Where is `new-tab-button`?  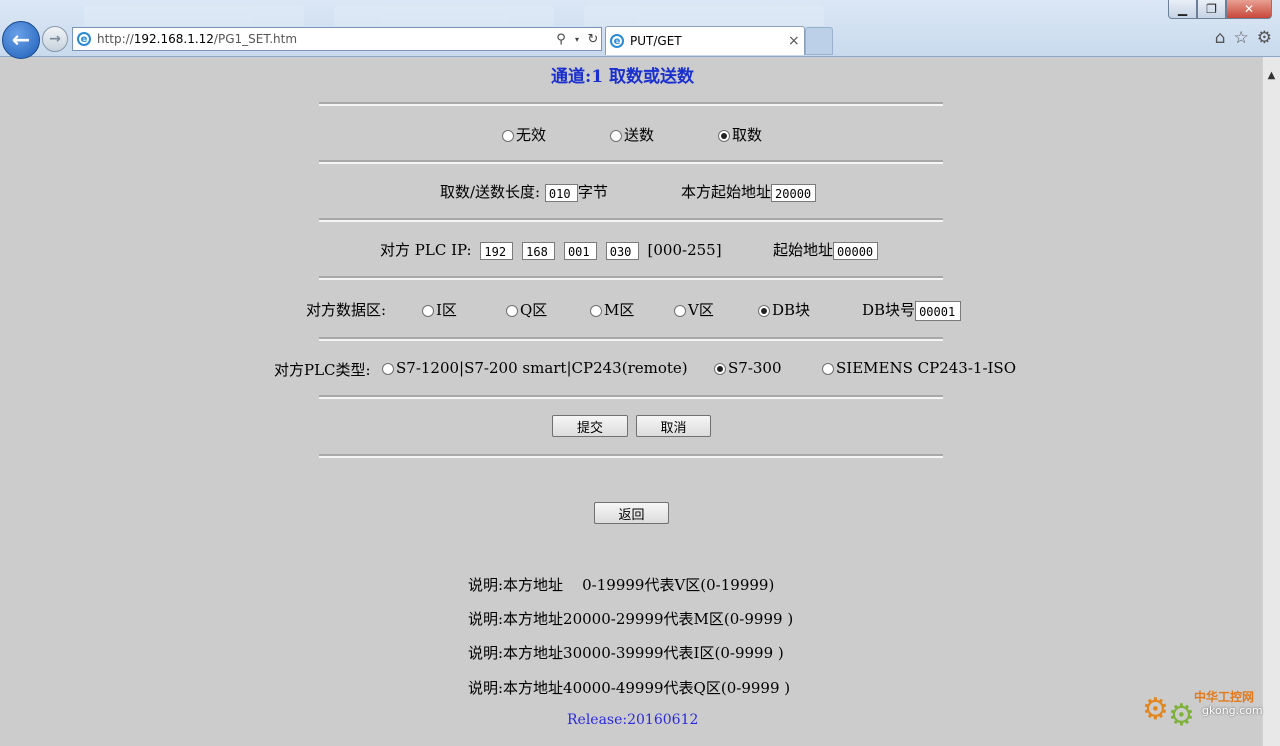 new-tab-button is located at coordinates (819, 41).